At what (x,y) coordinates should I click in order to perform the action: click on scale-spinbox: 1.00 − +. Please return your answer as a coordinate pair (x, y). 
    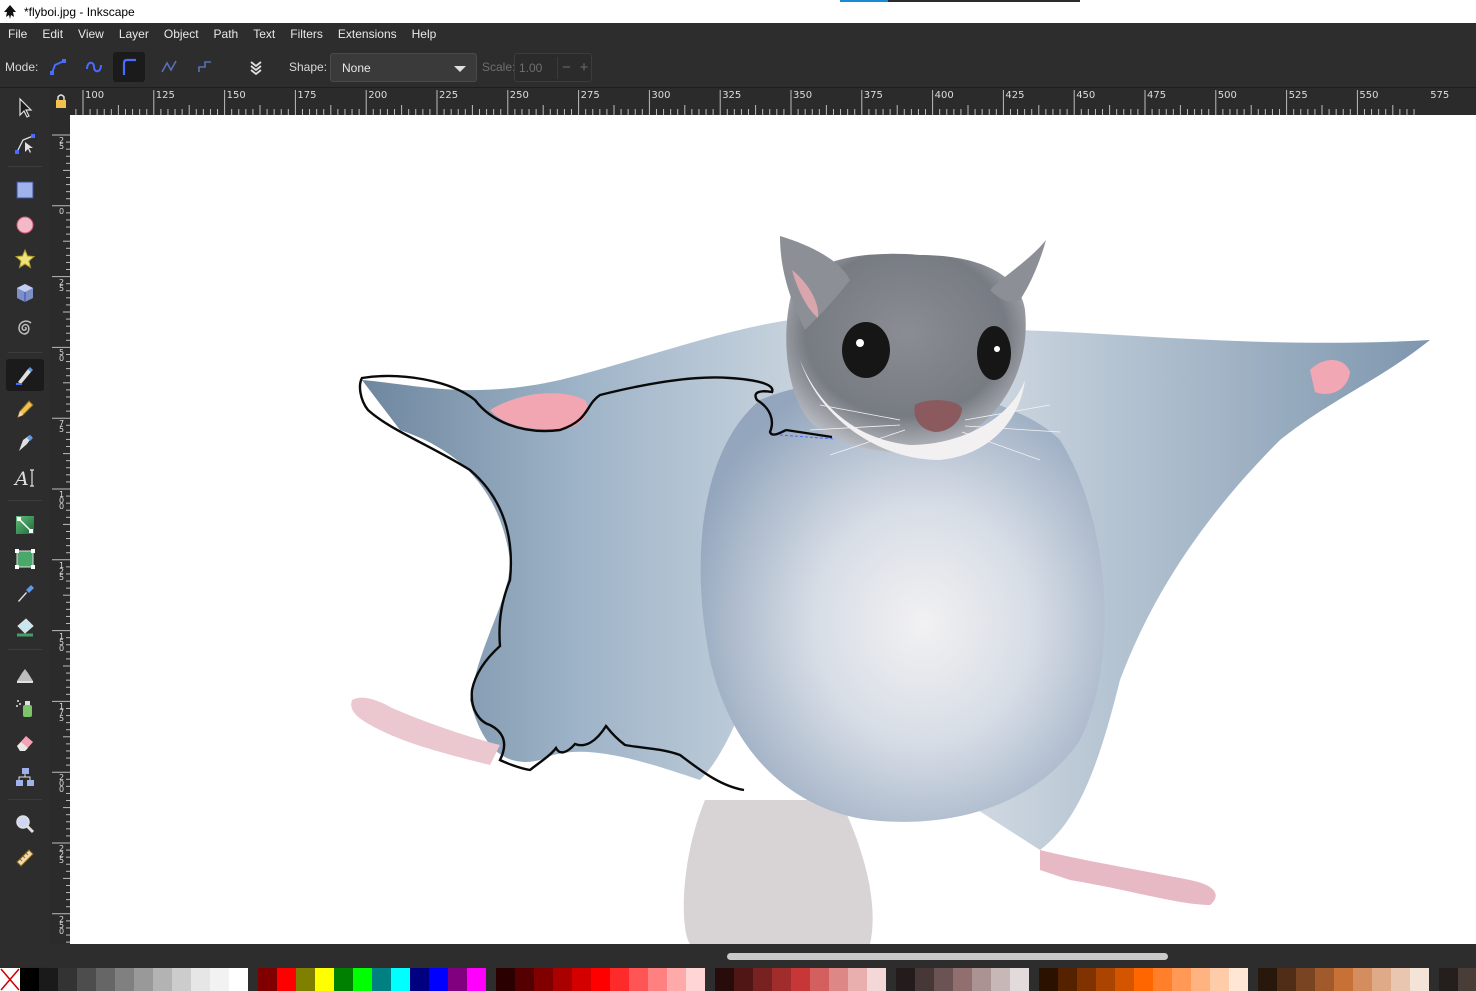
    Looking at the image, I should click on (553, 67).